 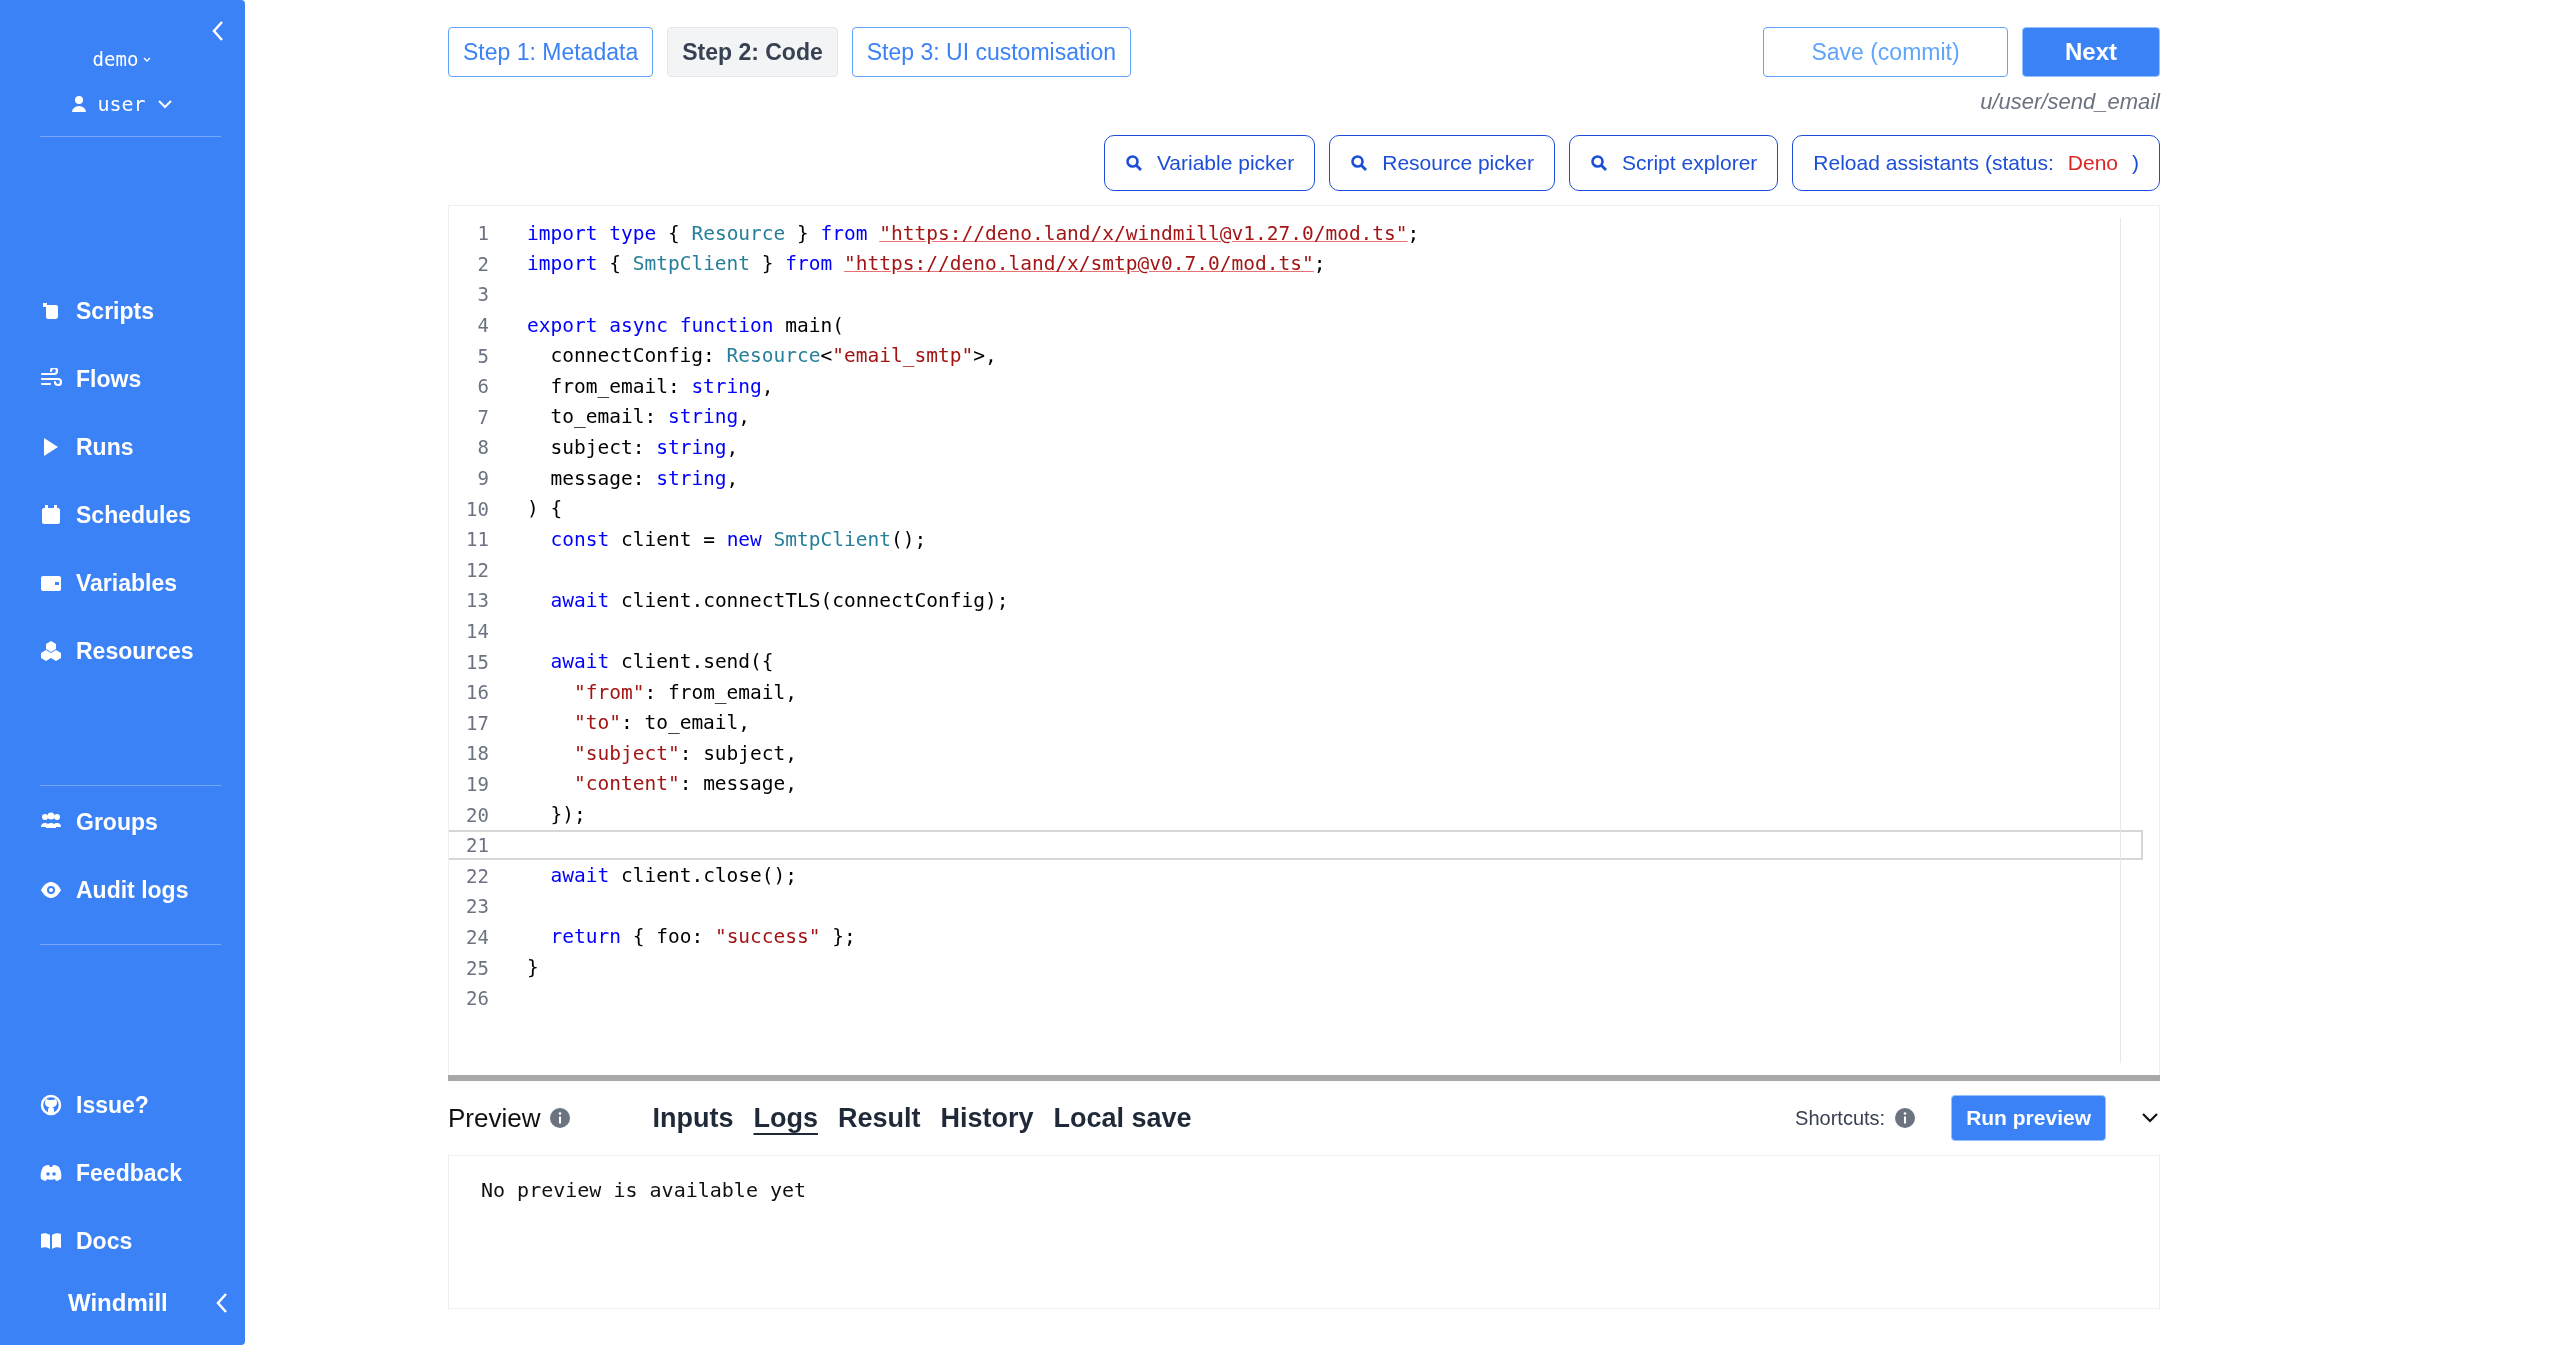 I want to click on preview-tab: History, so click(x=987, y=1118).